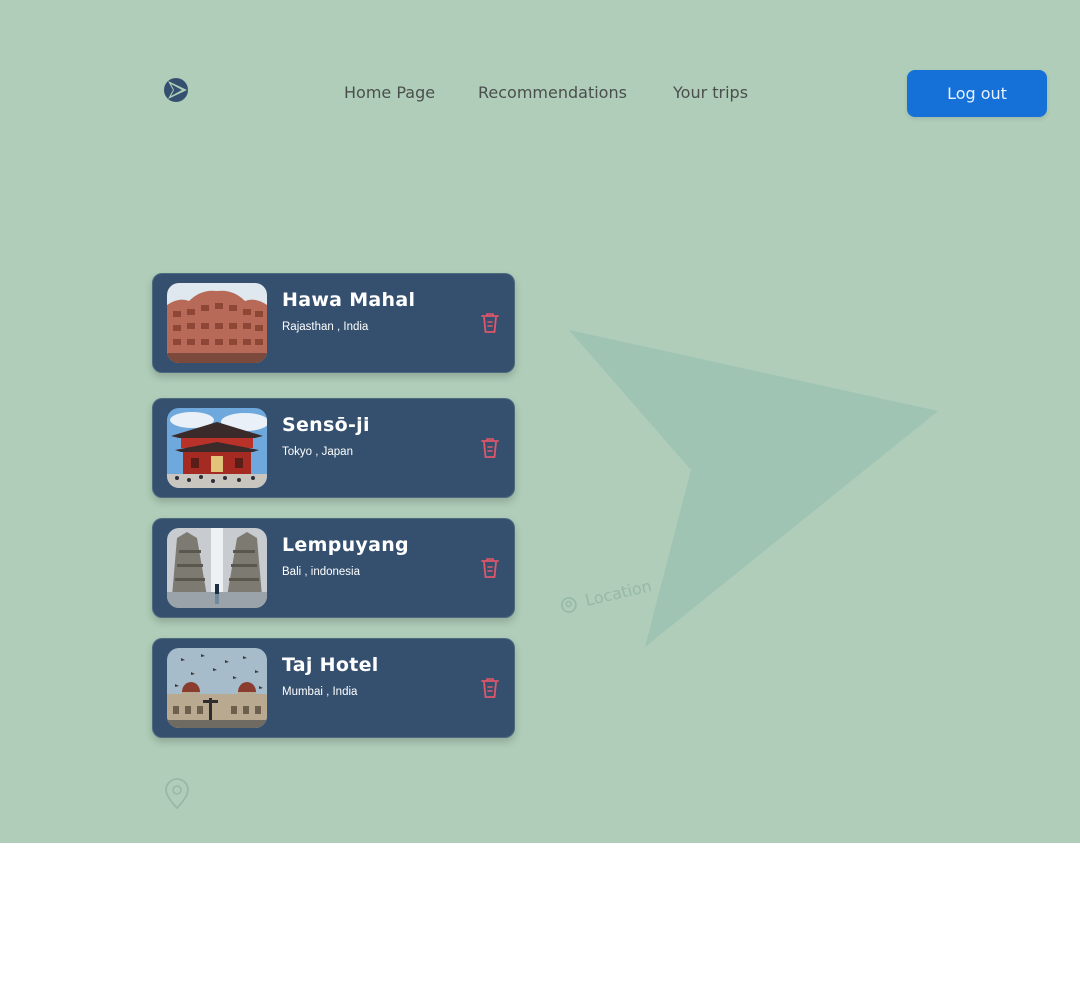 The image size is (1080, 1002). What do you see at coordinates (330, 665) in the screenshot?
I see `trip-title: Taj Hotel` at bounding box center [330, 665].